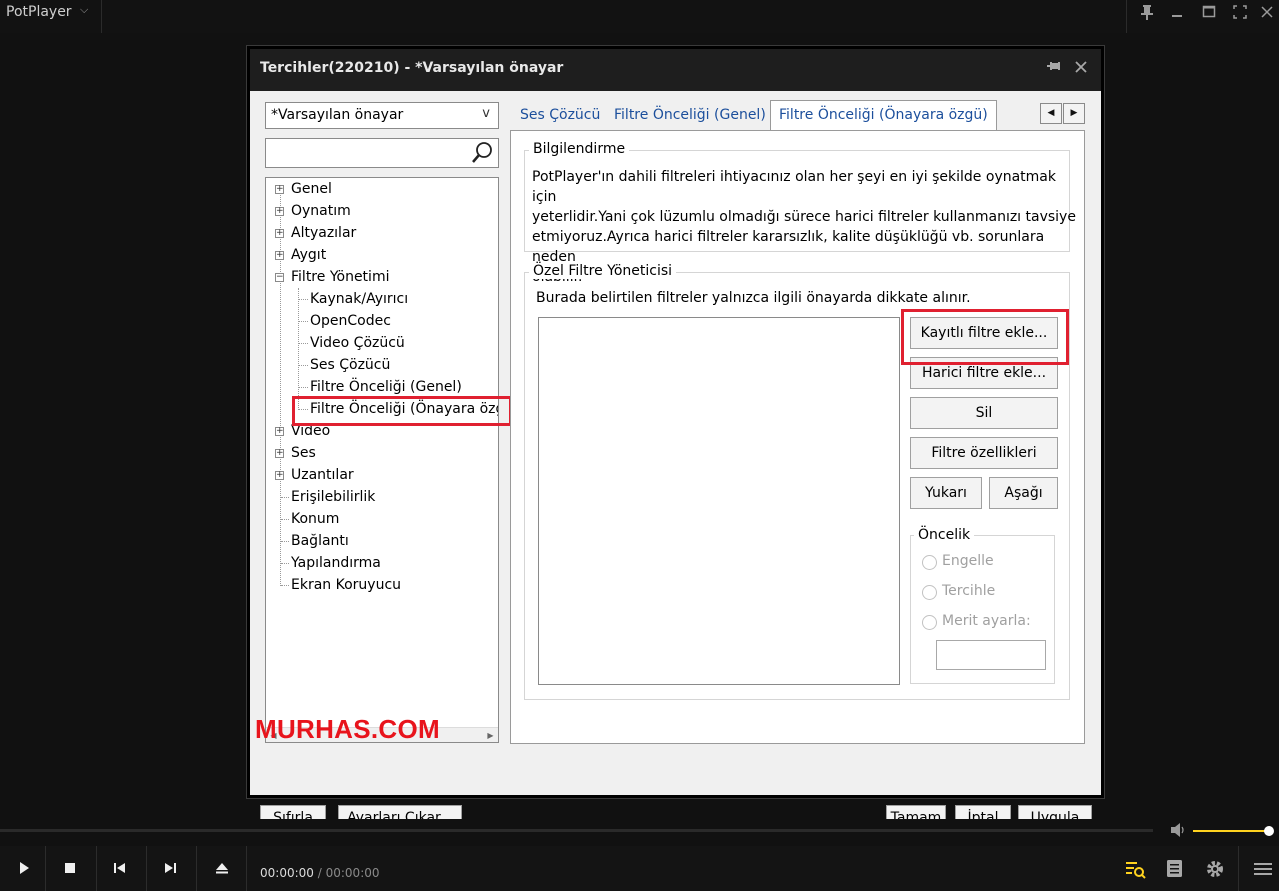 Image resolution: width=1279 pixels, height=891 pixels. I want to click on radio-prefer-label: Tercihle, so click(969, 591).